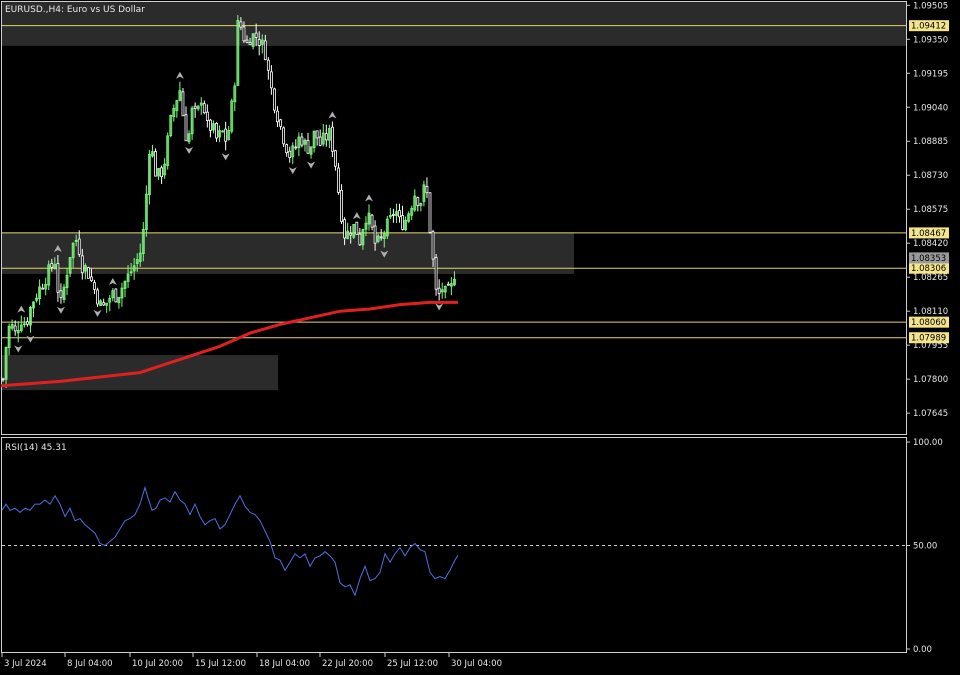 This screenshot has width=960, height=675. I want to click on price-level-tag-label: 1.08467, so click(928, 234).